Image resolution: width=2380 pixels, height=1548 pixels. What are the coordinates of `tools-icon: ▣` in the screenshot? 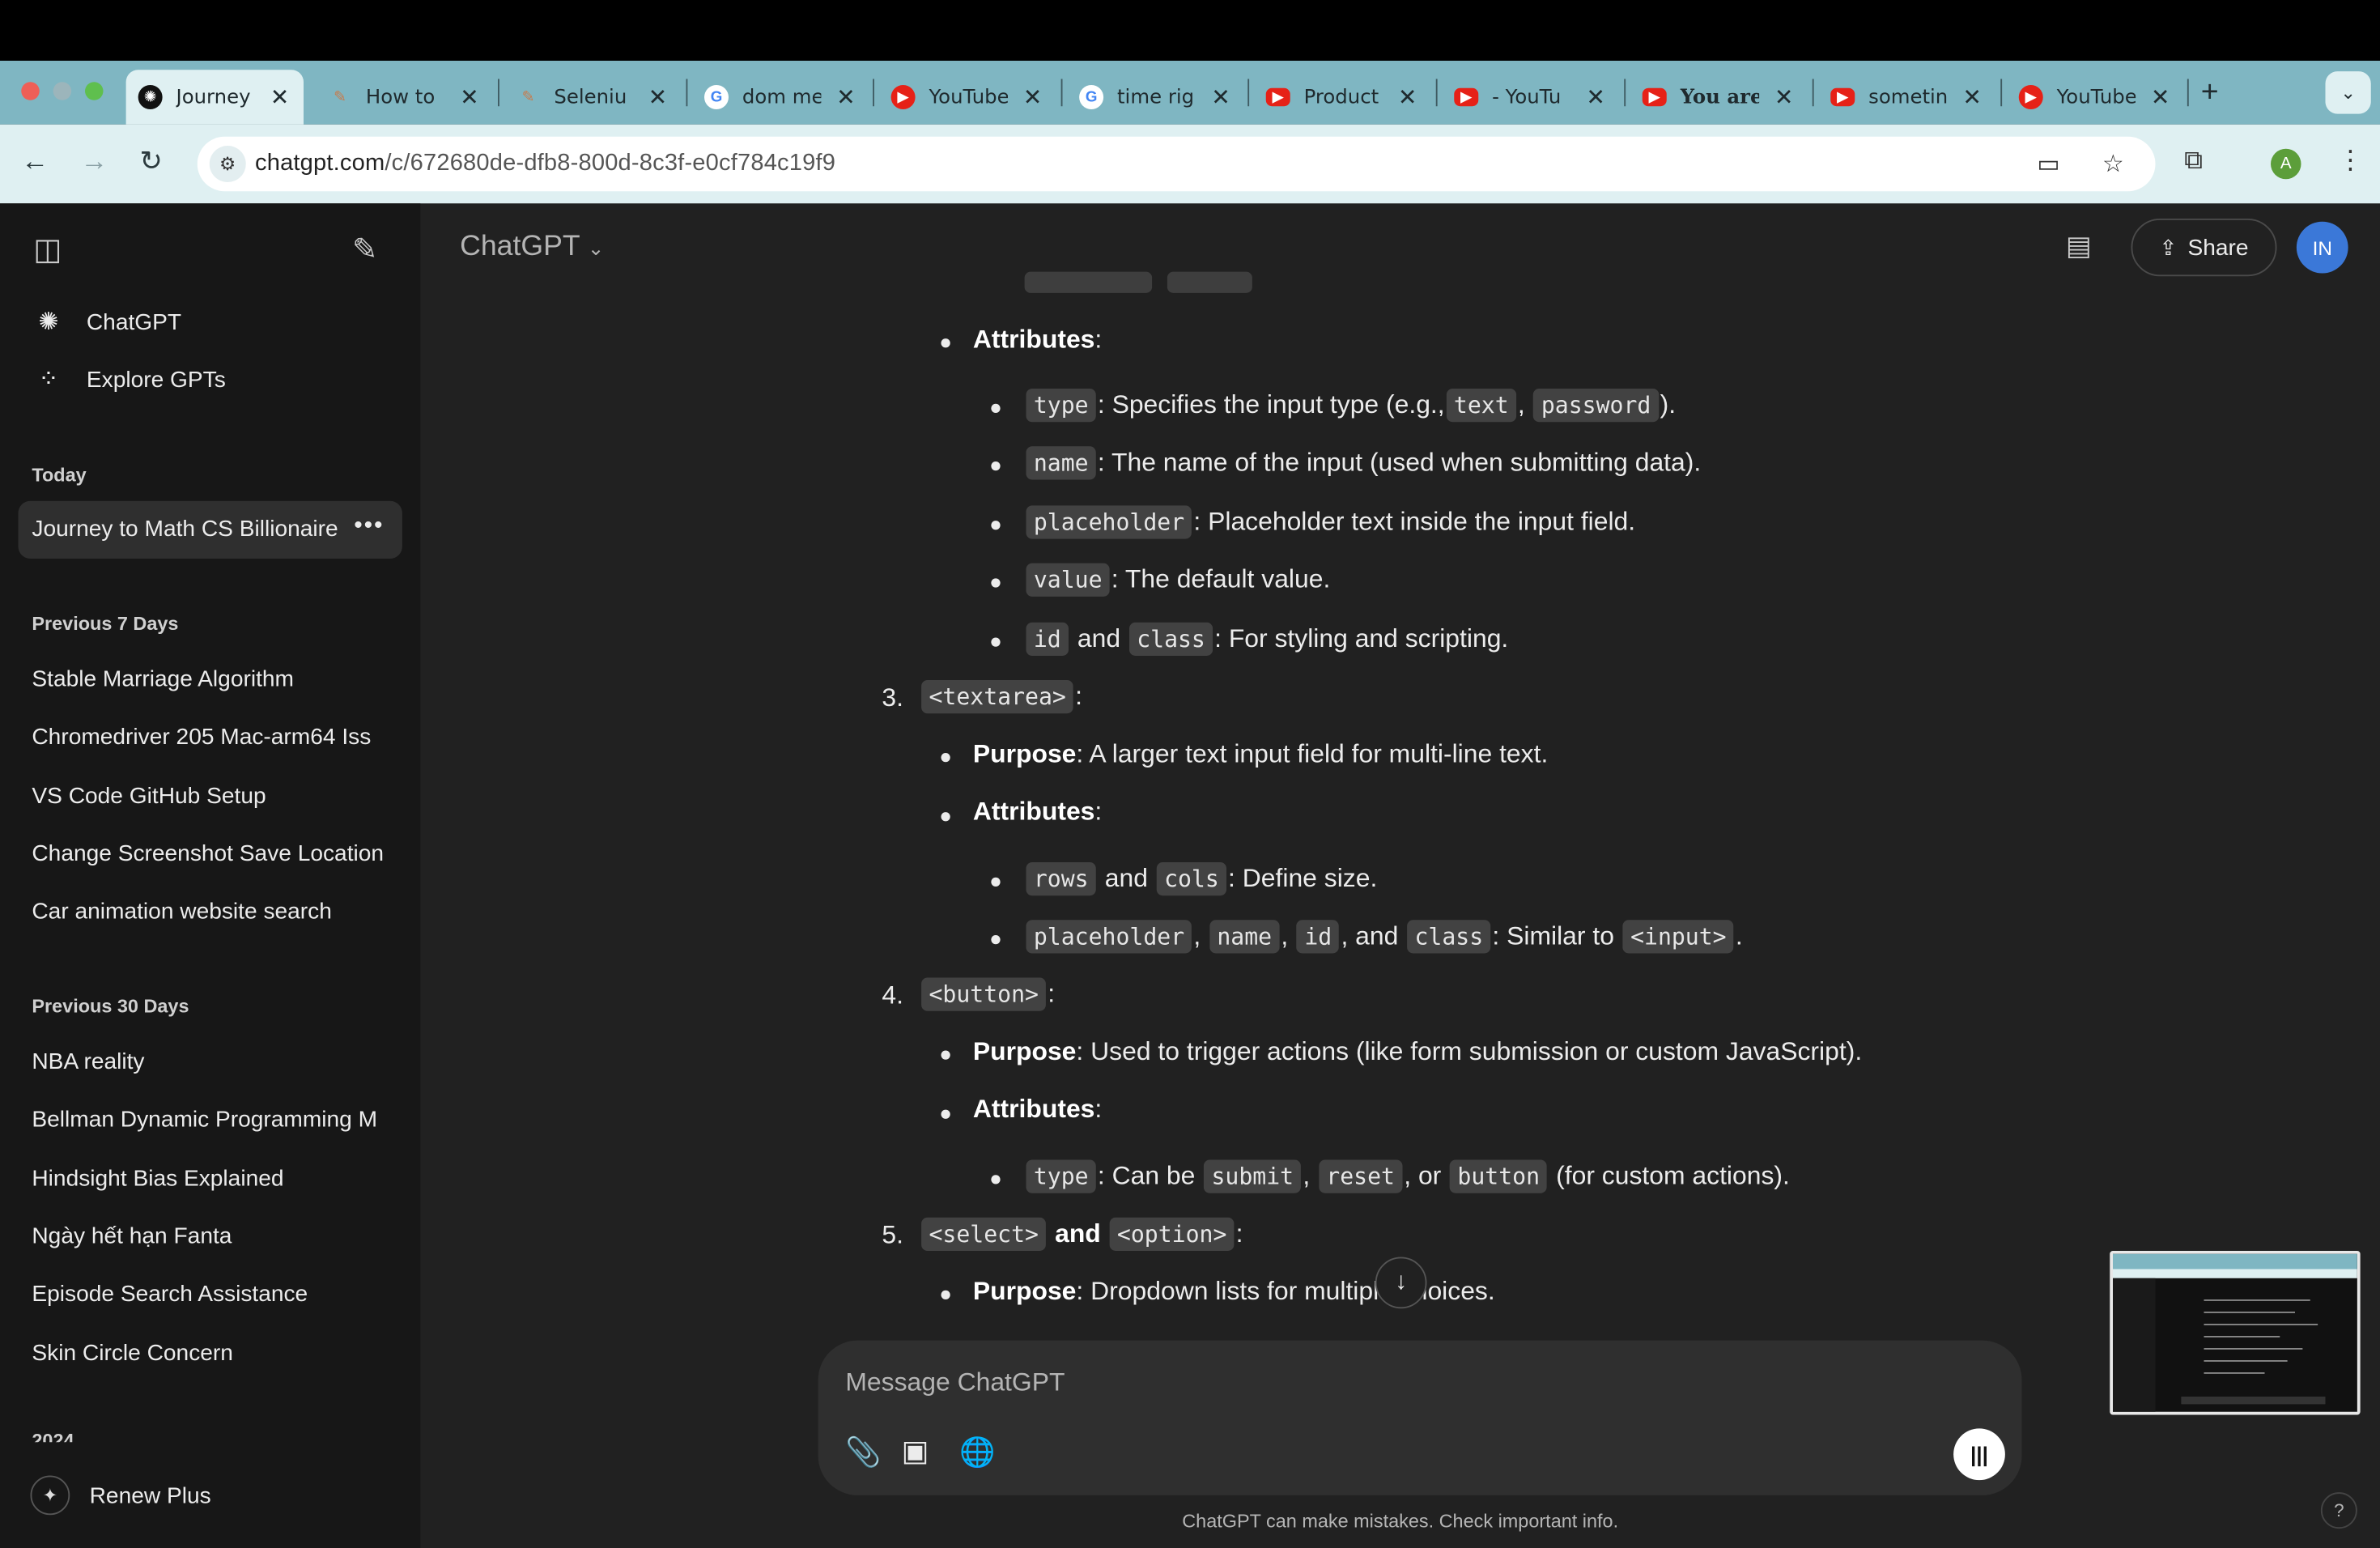 It's located at (916, 1452).